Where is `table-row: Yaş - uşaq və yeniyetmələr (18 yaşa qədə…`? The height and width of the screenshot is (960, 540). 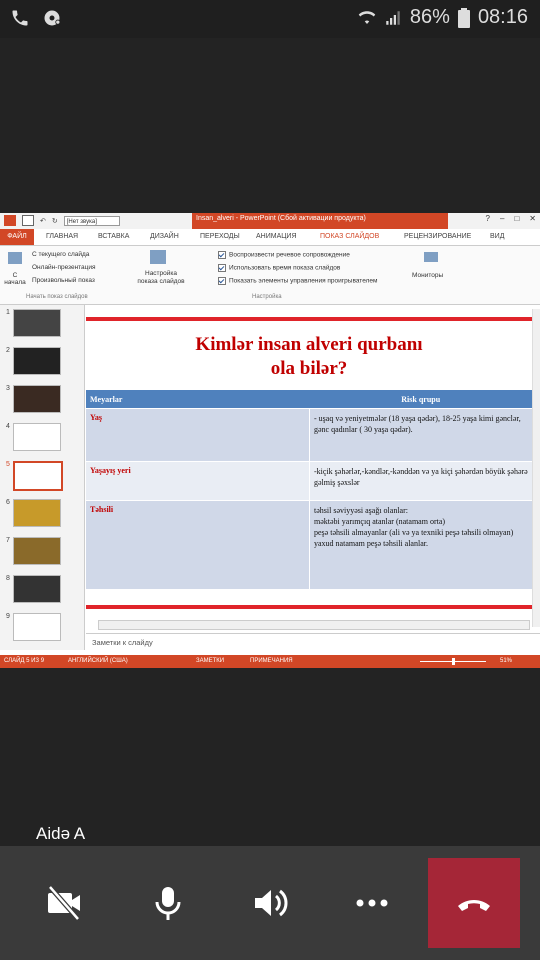 table-row: Yaş - uşaq və yeniyetmələr (18 yaşa qədə… is located at coordinates (309, 435).